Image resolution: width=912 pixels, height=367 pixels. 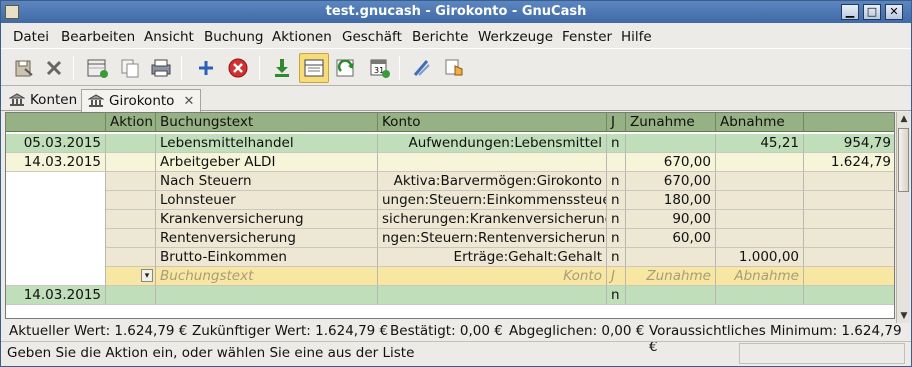 What do you see at coordinates (904, 119) in the screenshot?
I see `scroll-up-arrow-icon: ▲` at bounding box center [904, 119].